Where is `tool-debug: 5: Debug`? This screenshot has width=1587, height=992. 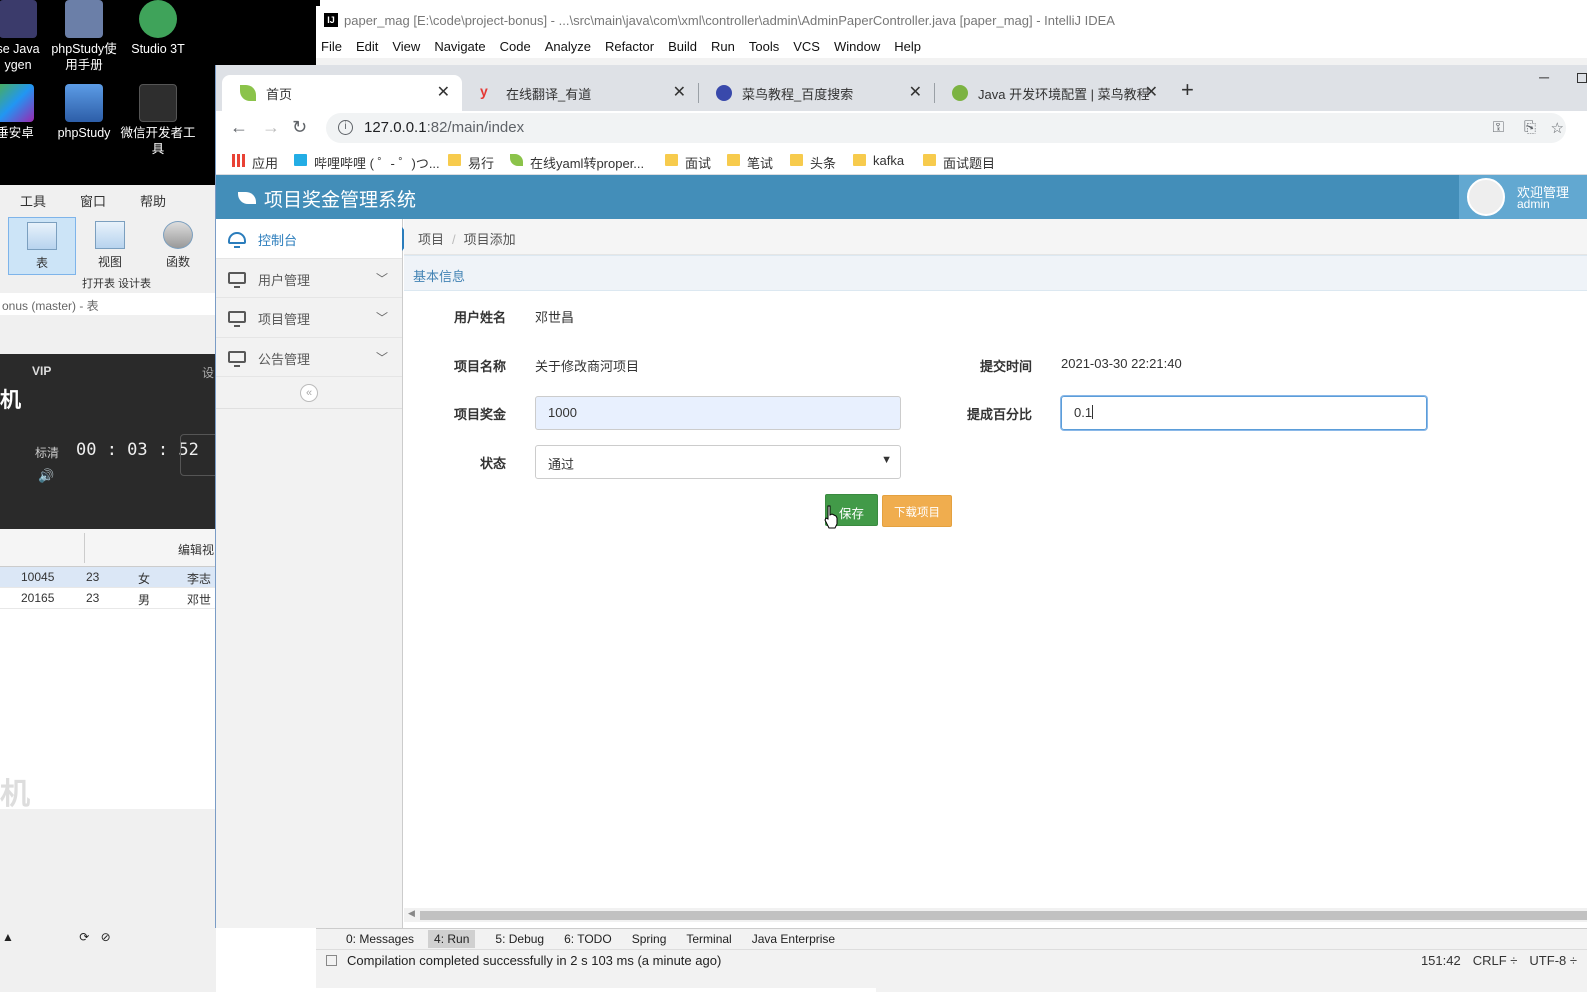
tool-debug: 5: Debug is located at coordinates (519, 939).